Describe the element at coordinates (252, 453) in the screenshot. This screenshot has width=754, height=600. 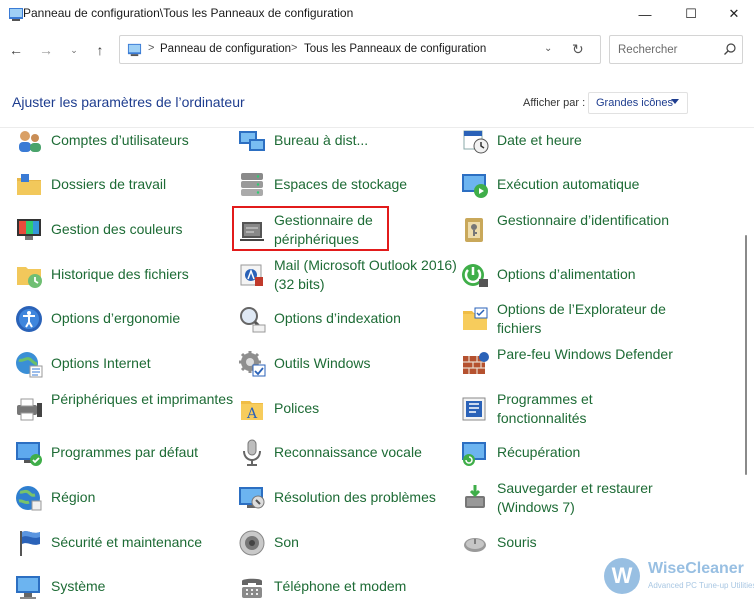
I see `microphone-icon` at that location.